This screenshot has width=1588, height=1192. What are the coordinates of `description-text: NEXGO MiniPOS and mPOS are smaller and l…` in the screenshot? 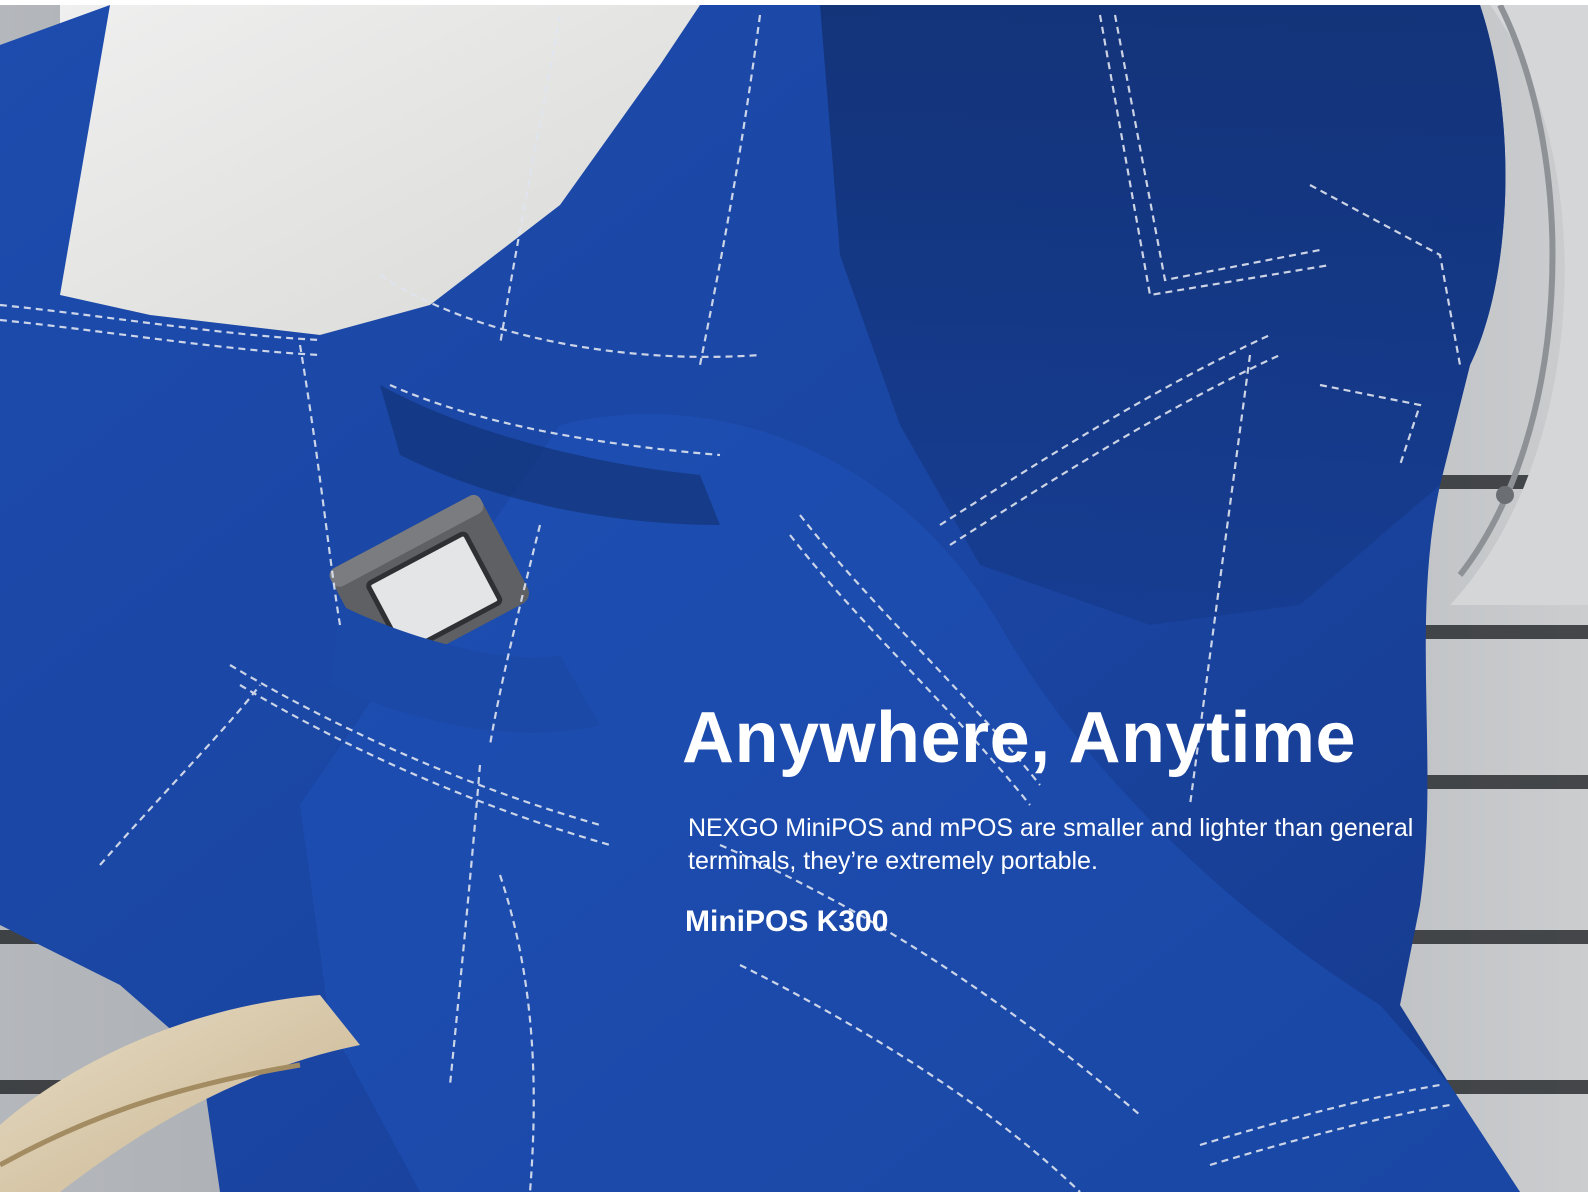 It's located at (1051, 844).